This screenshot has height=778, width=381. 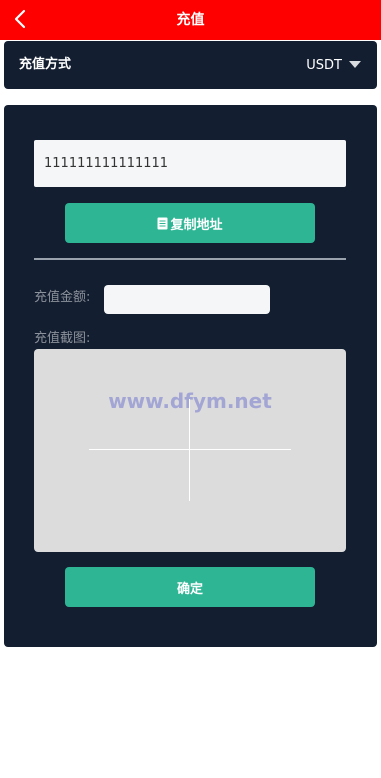 What do you see at coordinates (162, 223) in the screenshot?
I see `document-icon` at bounding box center [162, 223].